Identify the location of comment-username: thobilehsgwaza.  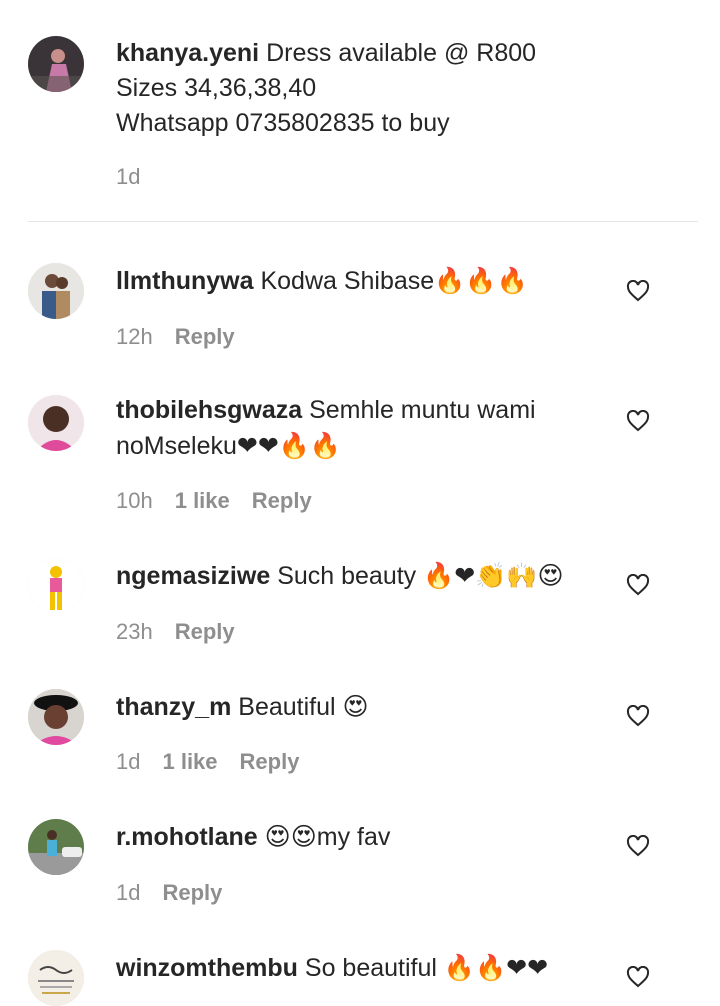
(209, 410).